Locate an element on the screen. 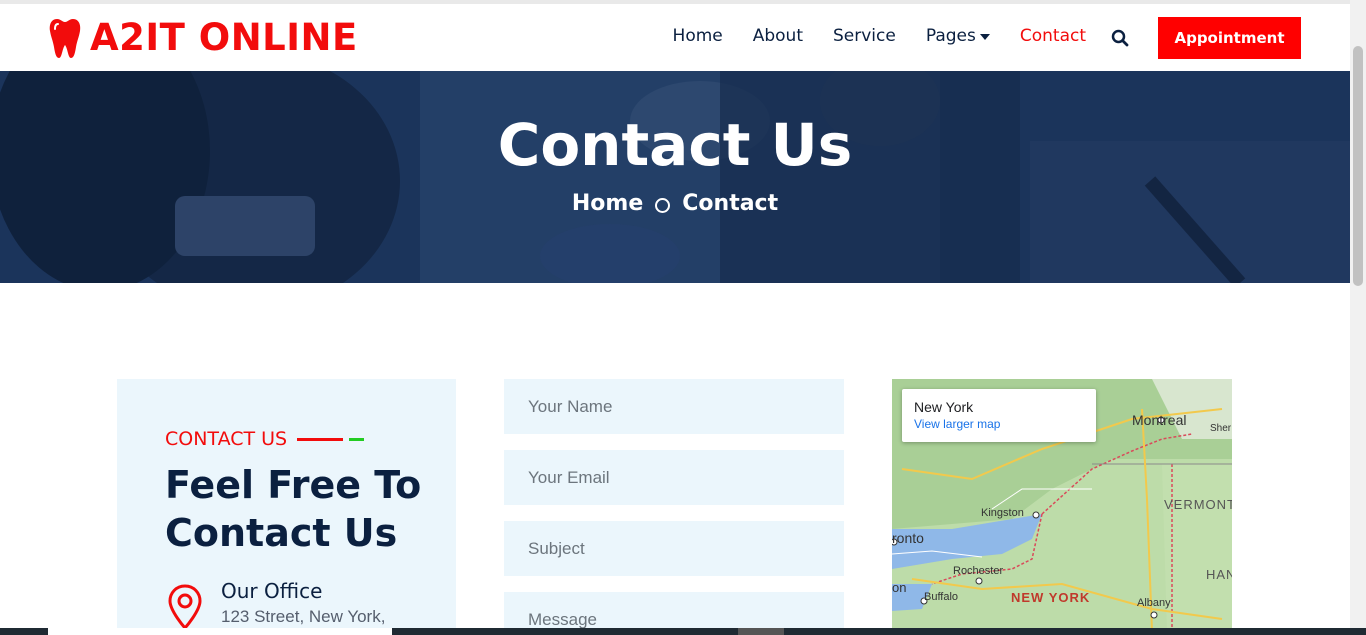 Image resolution: width=1366 pixels, height=635 pixels. nav-home: Home is located at coordinates (698, 36).